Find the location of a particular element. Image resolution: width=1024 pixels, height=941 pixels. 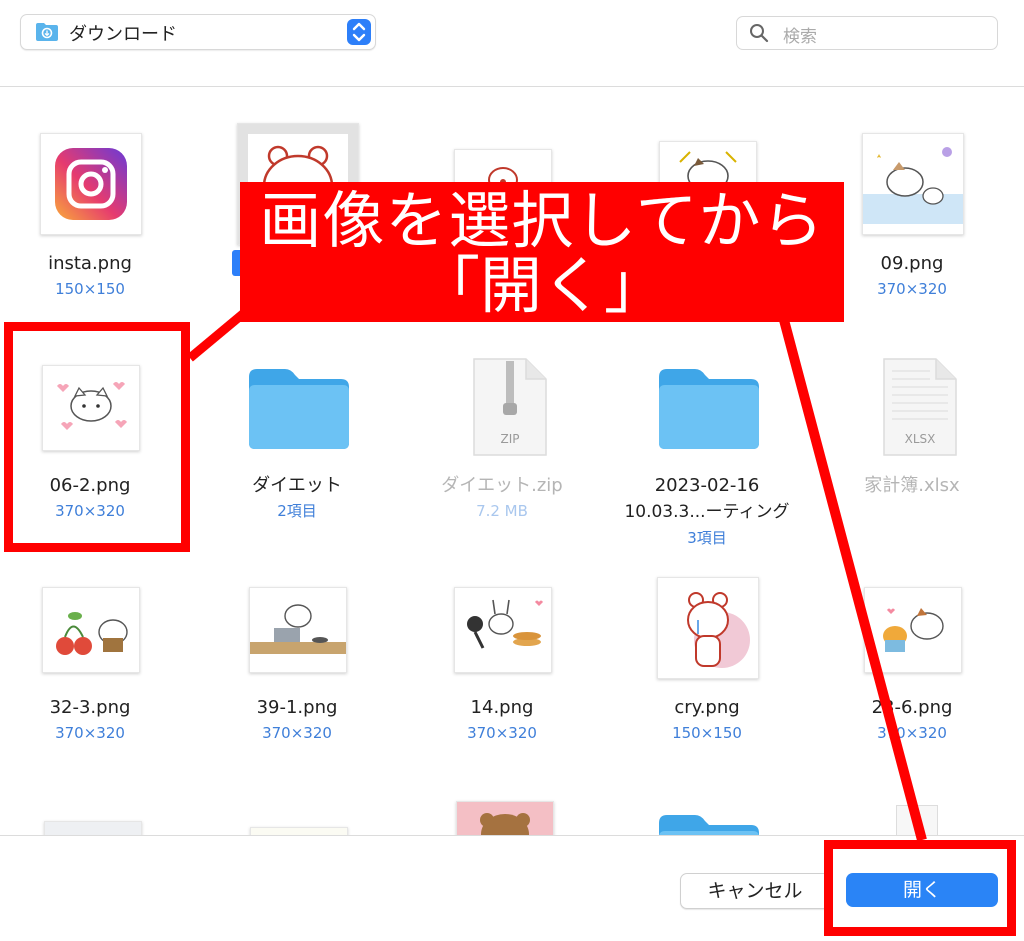

photo-thumbnail is located at coordinates (93, 828).